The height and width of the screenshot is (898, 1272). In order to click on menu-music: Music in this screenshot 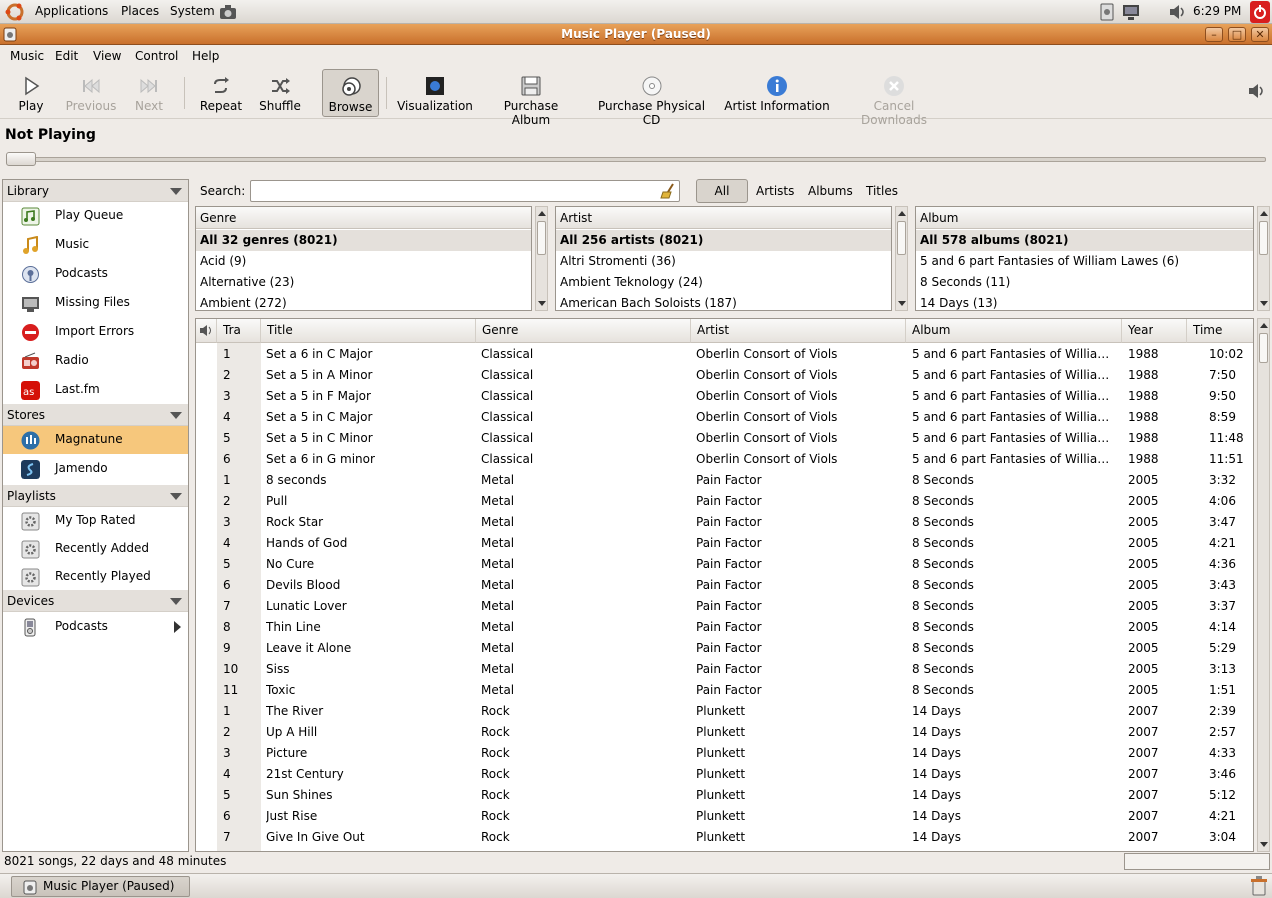, I will do `click(27, 56)`.